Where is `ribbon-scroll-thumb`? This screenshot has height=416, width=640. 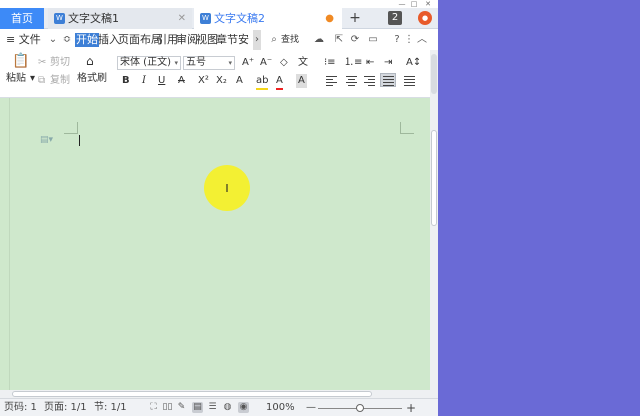 ribbon-scroll-thumb is located at coordinates (434, 74).